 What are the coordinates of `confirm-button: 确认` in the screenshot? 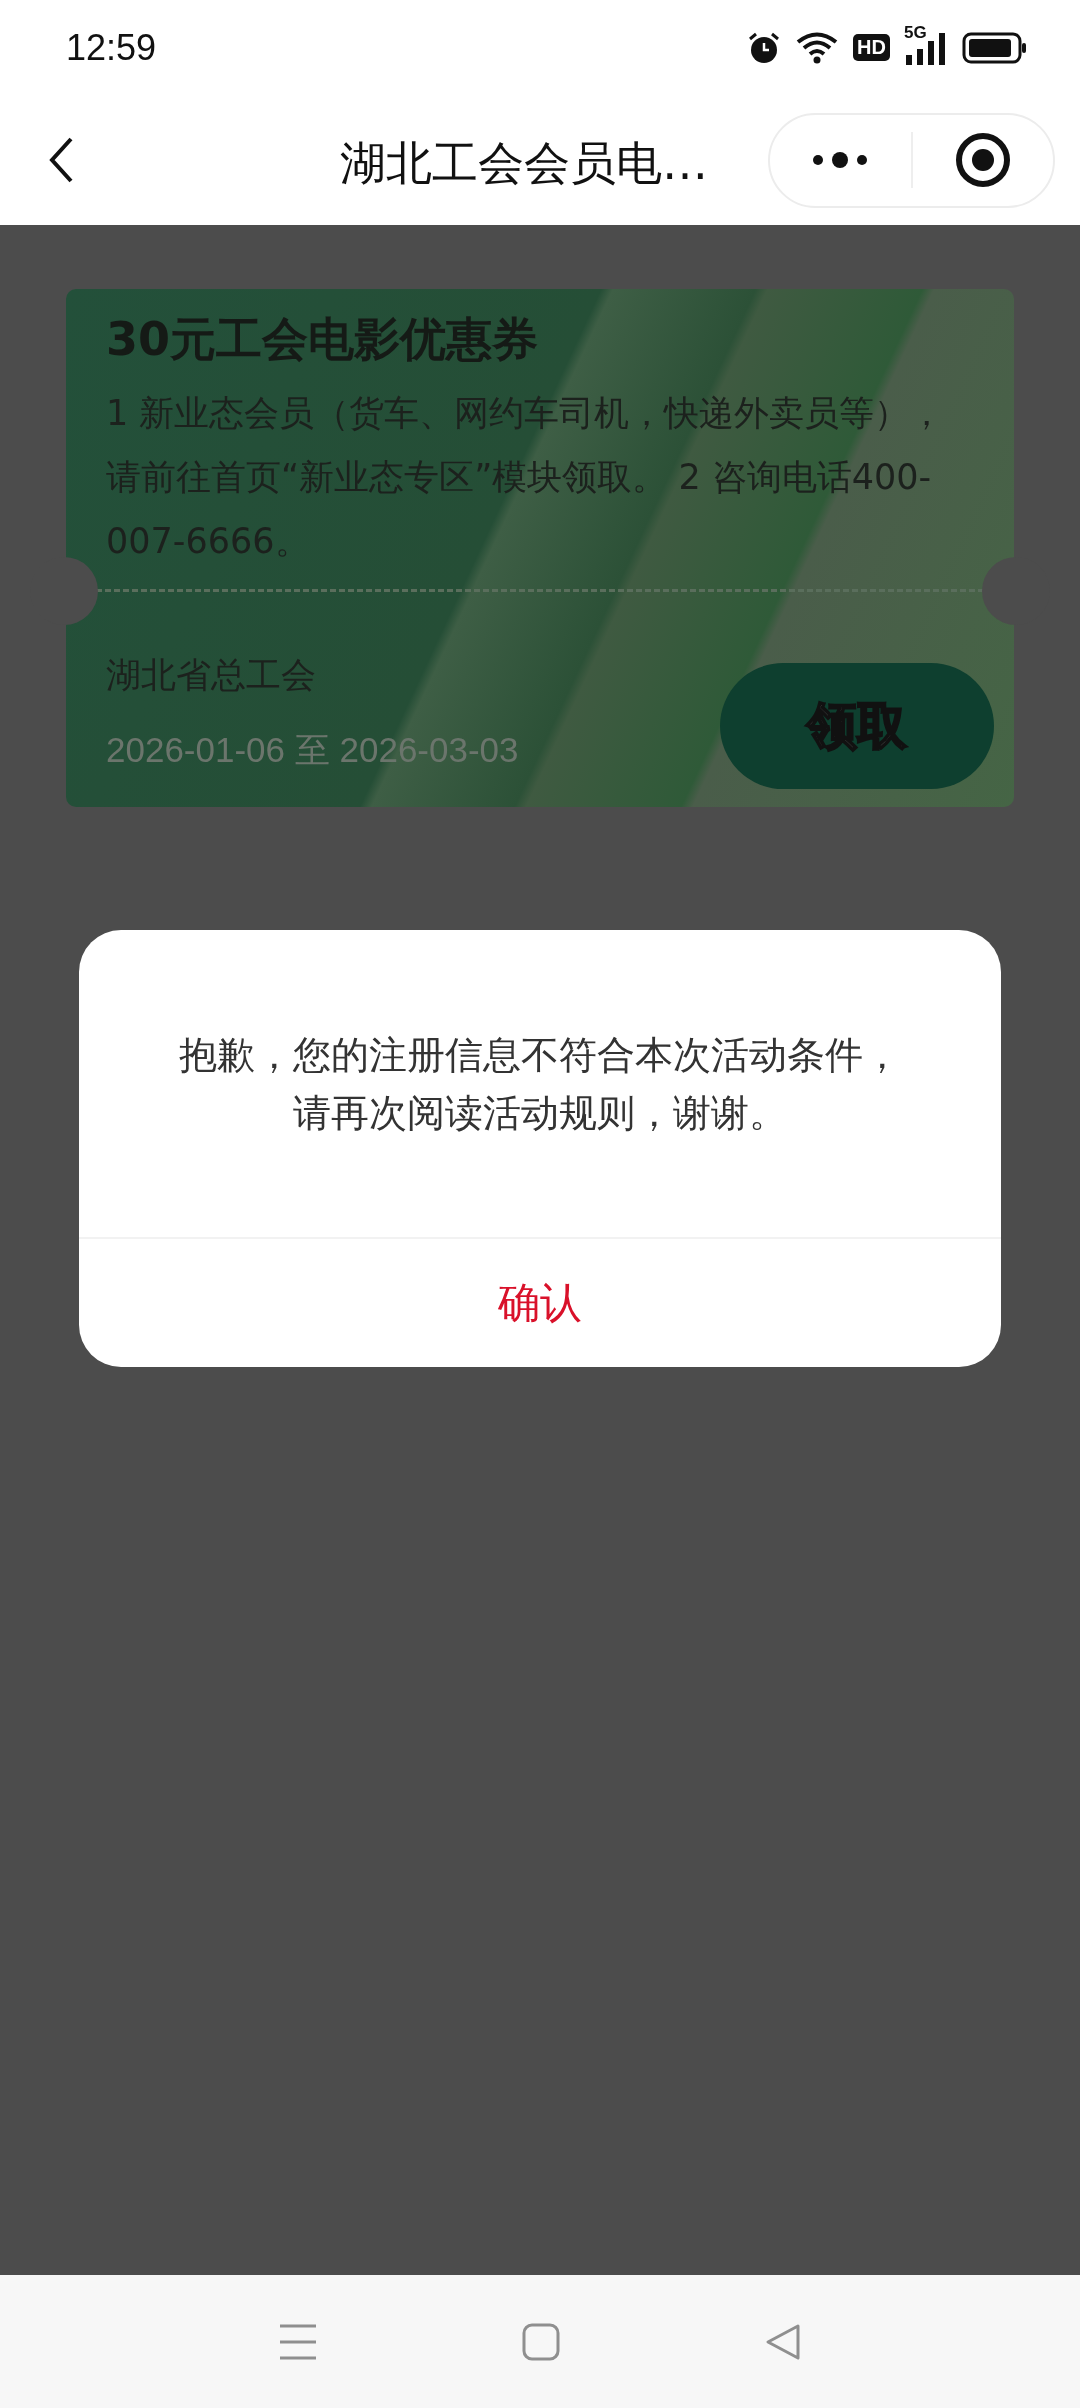 It's located at (540, 1303).